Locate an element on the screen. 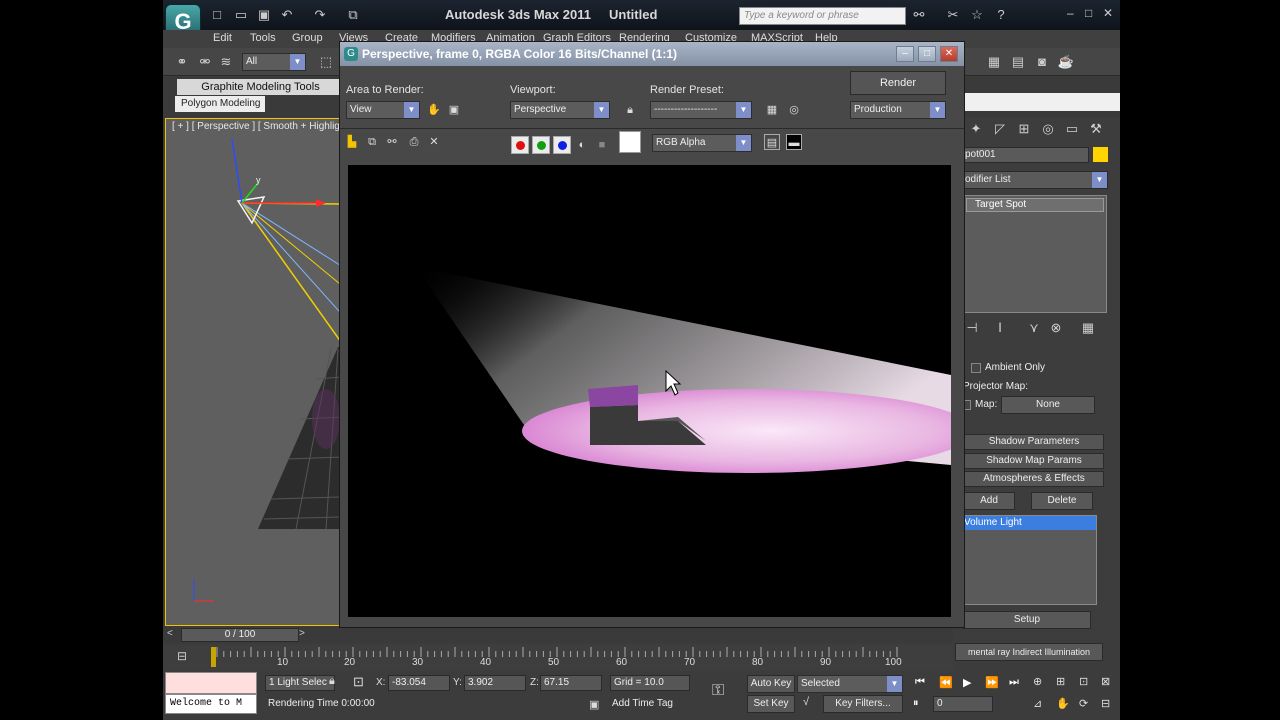 The height and width of the screenshot is (720, 1280). object-name-field: pot001 is located at coordinates (1025, 155).